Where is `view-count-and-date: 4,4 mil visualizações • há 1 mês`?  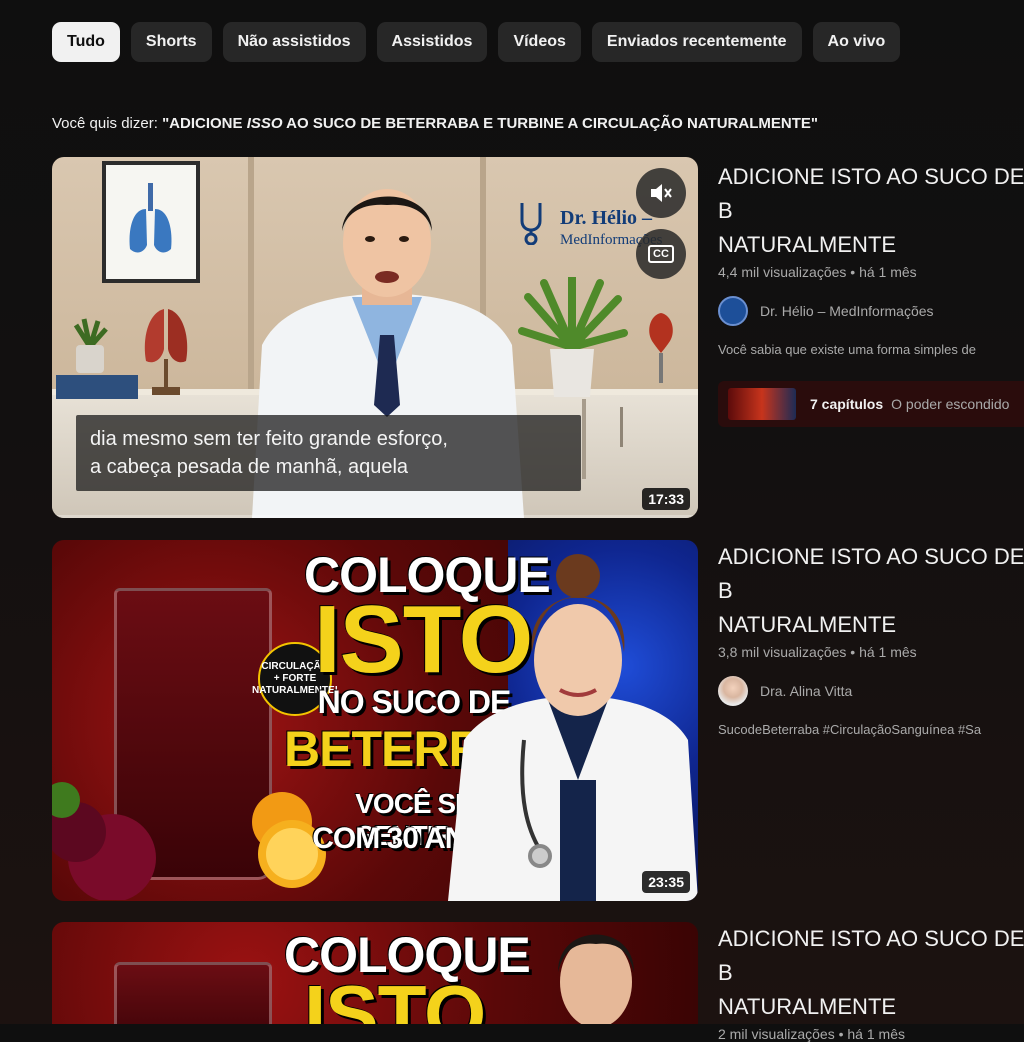
view-count-and-date: 4,4 mil visualizações • há 1 mês is located at coordinates (817, 272).